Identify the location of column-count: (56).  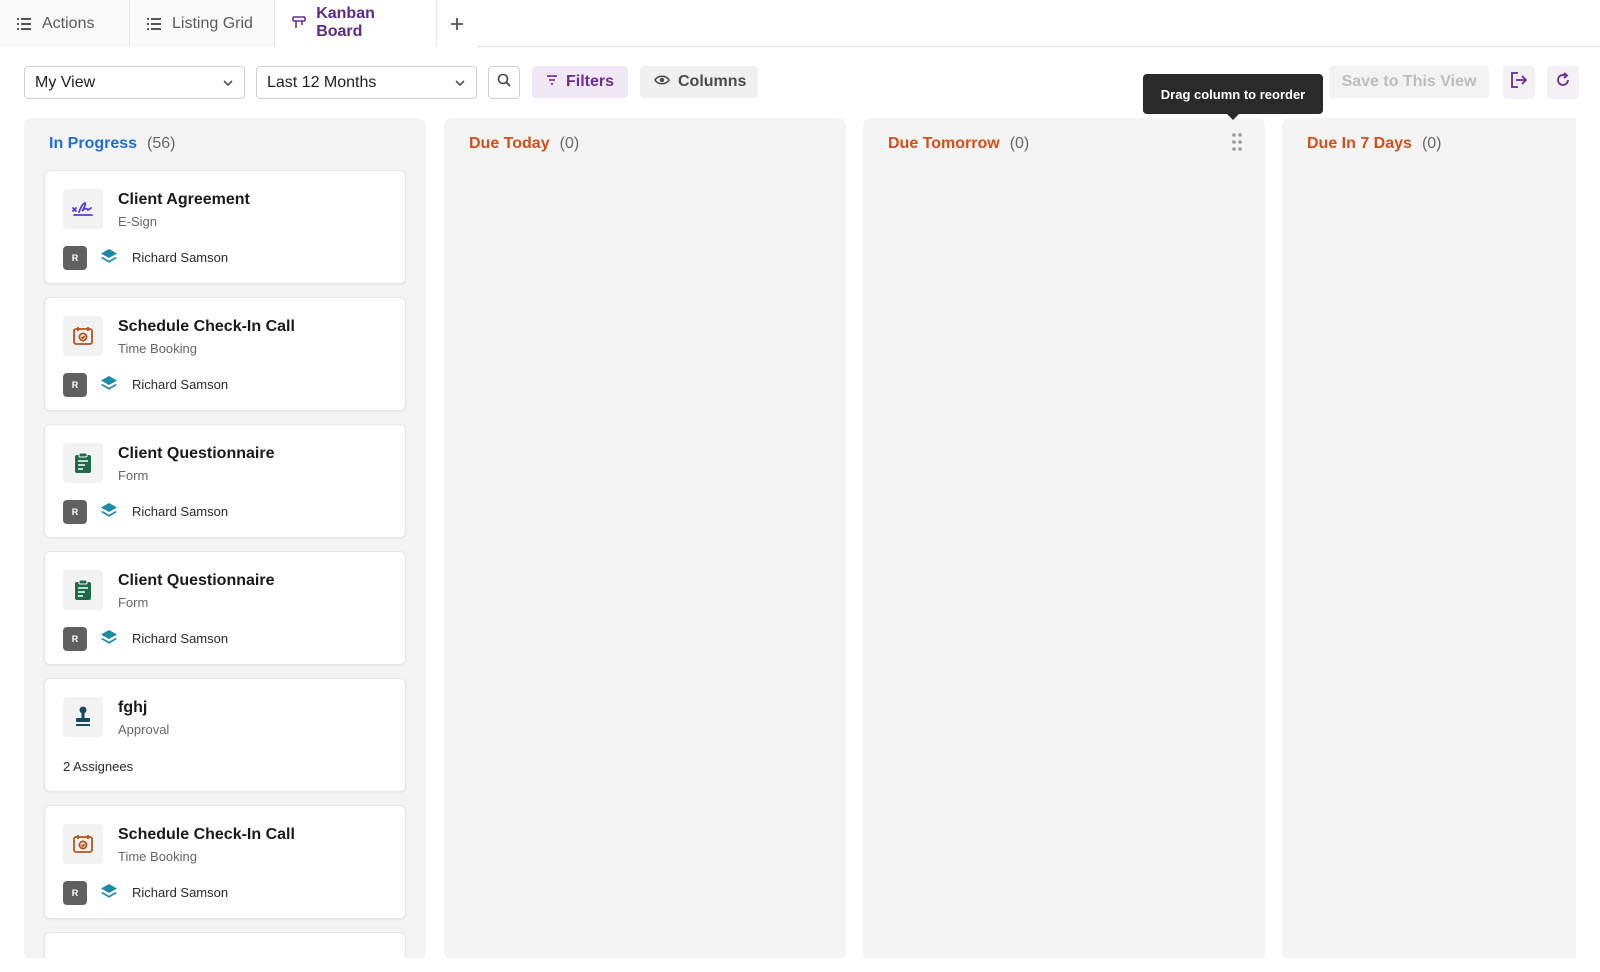
(161, 143).